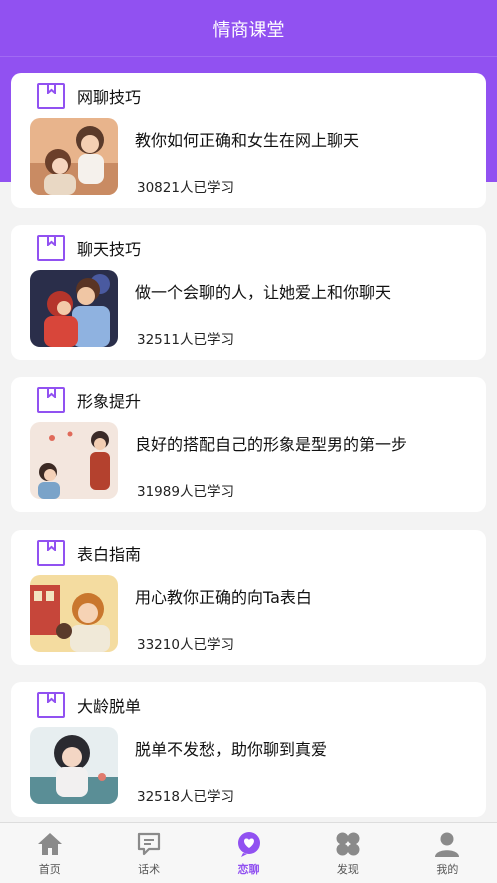 The height and width of the screenshot is (883, 497). Describe the element at coordinates (185, 492) in the screenshot. I see `learner-count: 31989人已学习` at that location.